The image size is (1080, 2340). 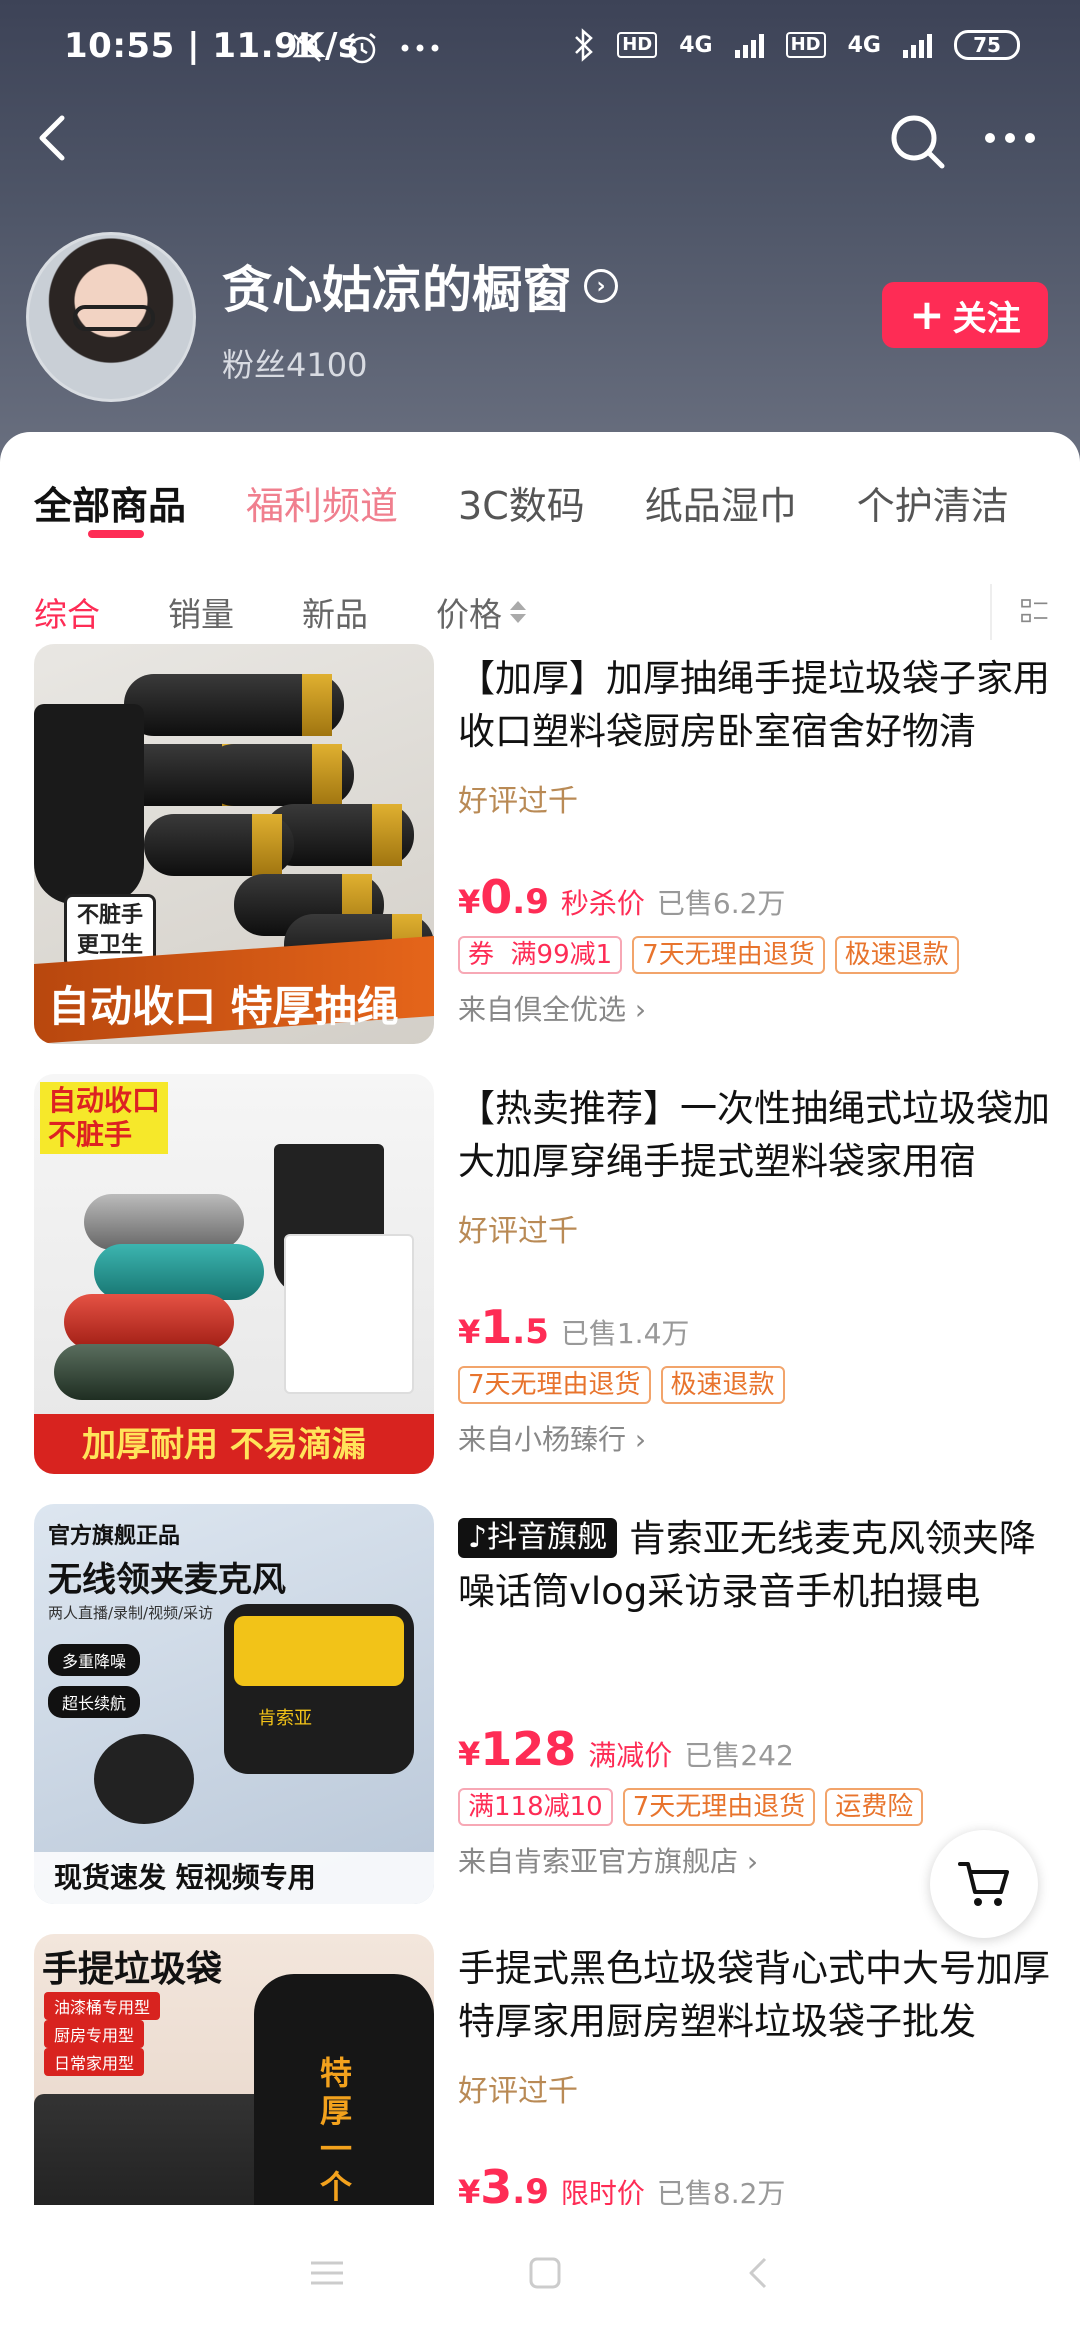 What do you see at coordinates (749, 45) in the screenshot?
I see `signal-icon` at bounding box center [749, 45].